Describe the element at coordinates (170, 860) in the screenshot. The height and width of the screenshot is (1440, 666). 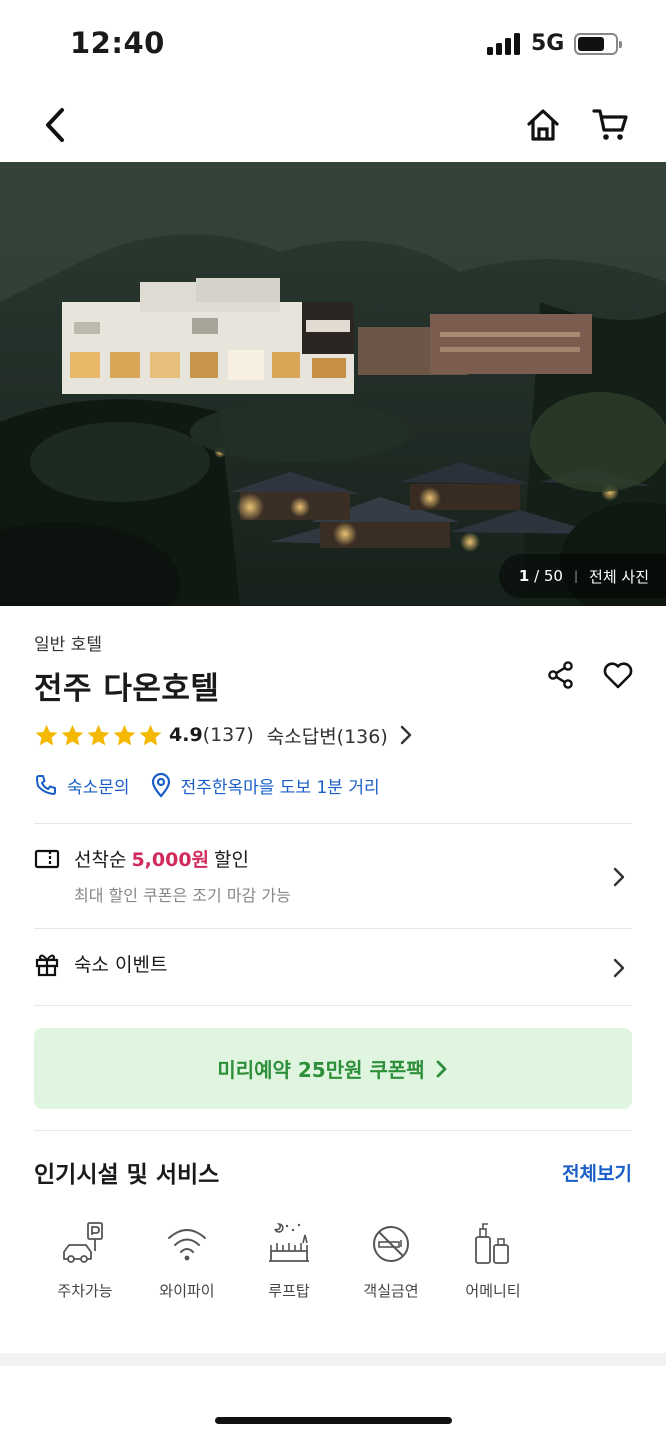
I see `coupon-amount: 5,000원` at that location.